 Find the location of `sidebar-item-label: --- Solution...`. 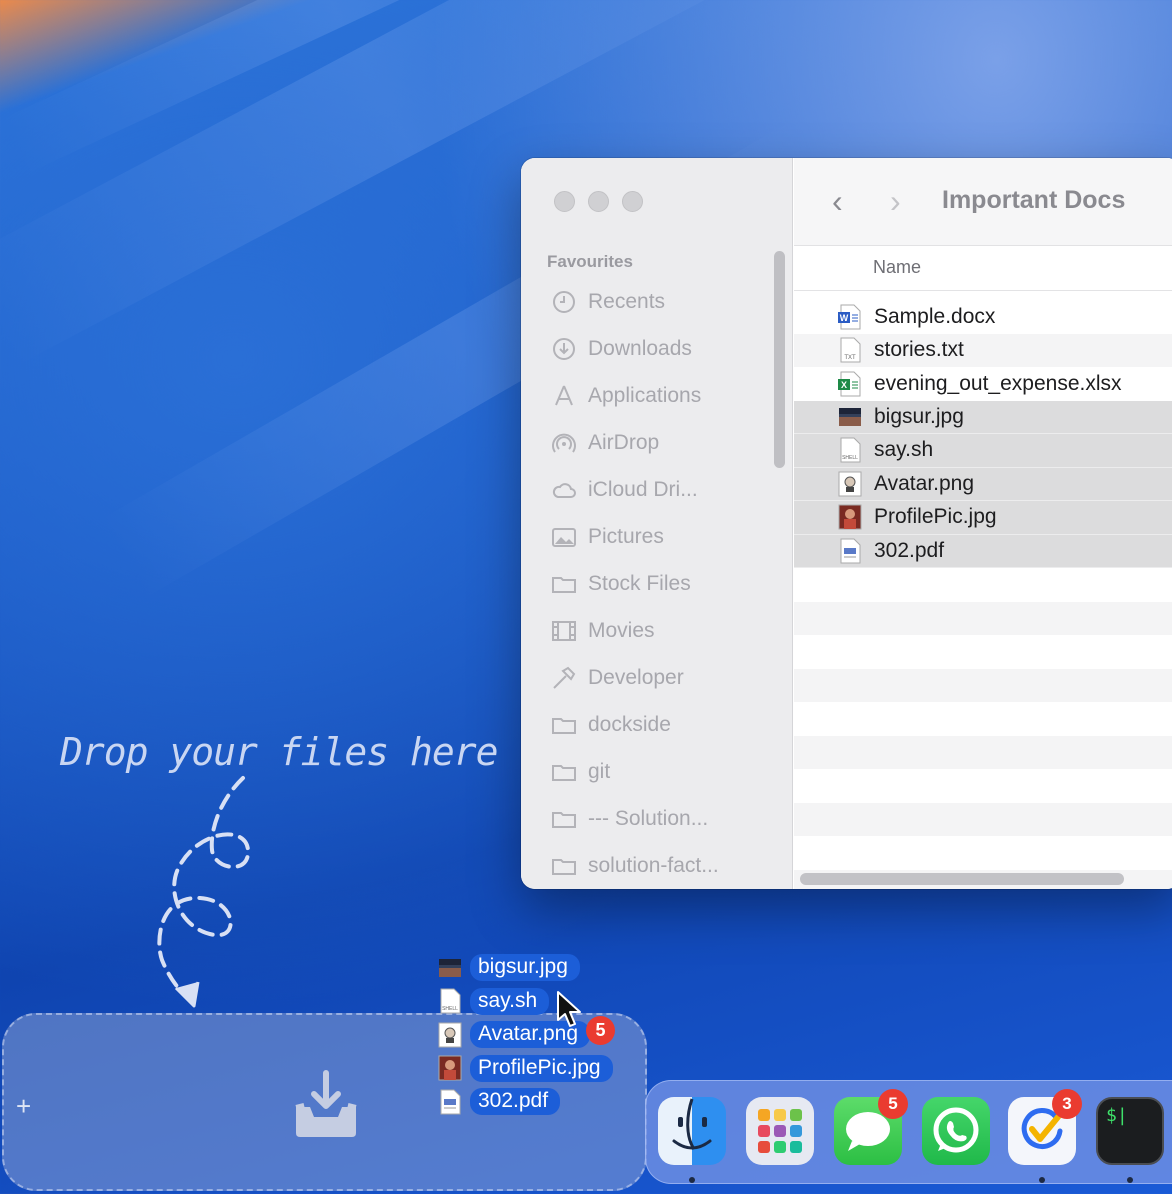

sidebar-item-label: --- Solution... is located at coordinates (648, 818).